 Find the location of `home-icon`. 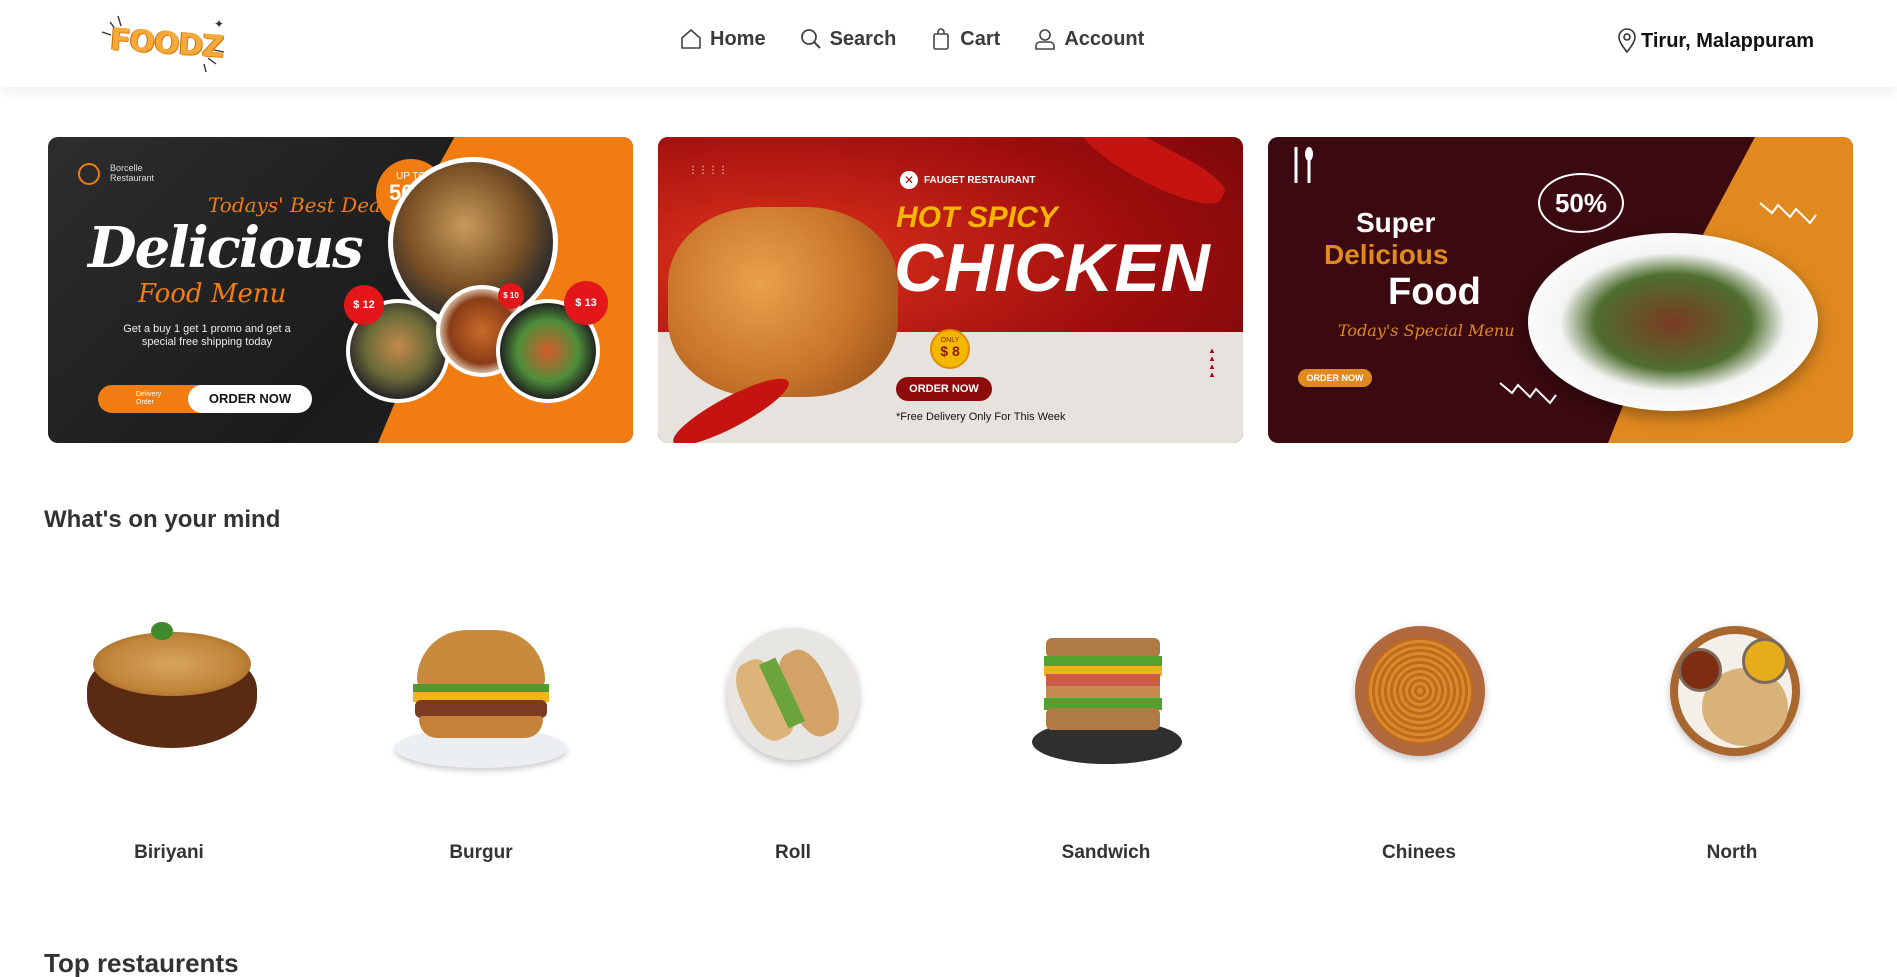

home-icon is located at coordinates (691, 39).